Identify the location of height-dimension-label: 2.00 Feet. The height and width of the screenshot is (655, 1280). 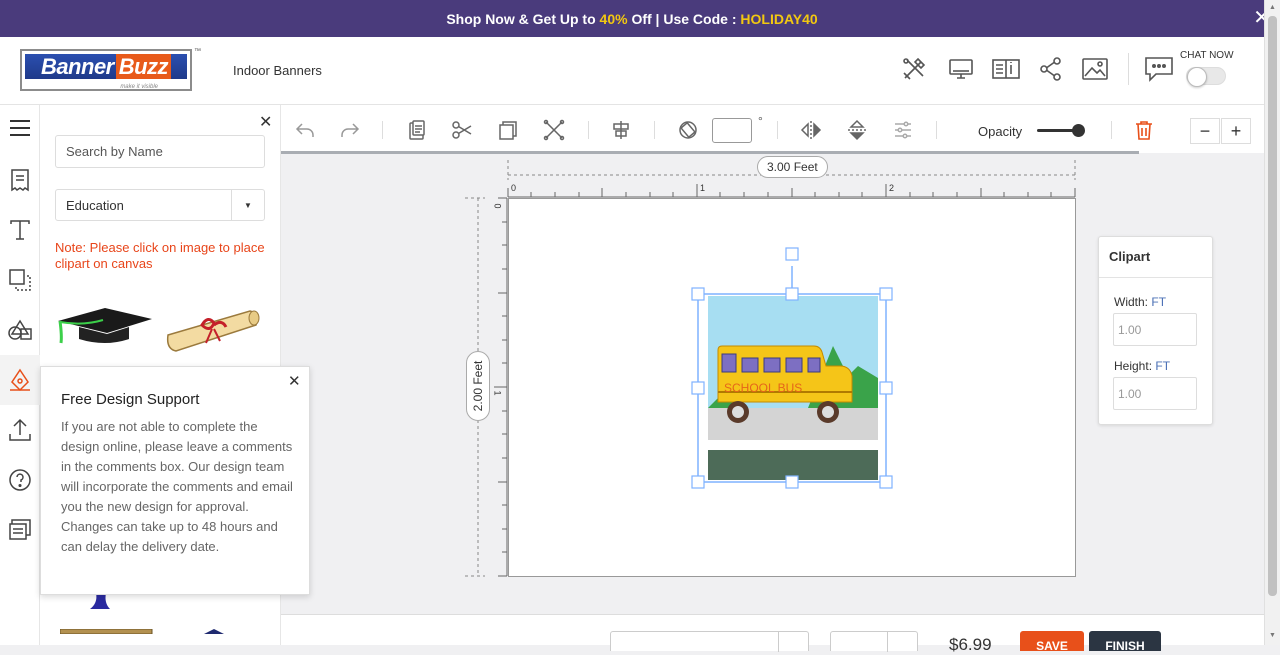
(478, 386).